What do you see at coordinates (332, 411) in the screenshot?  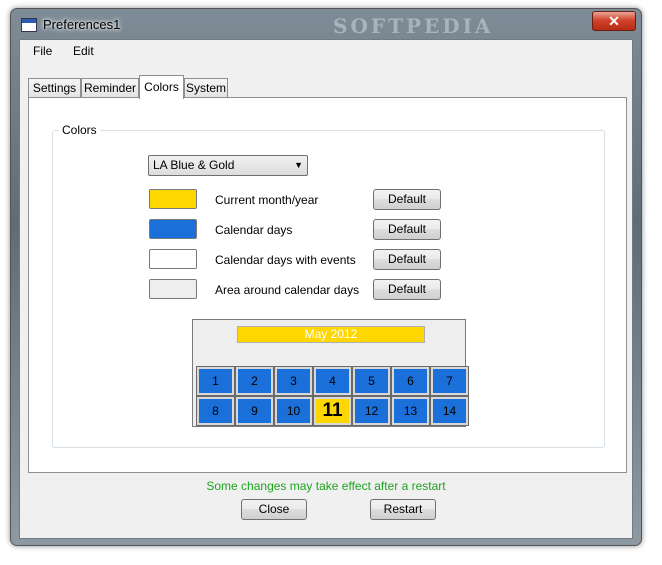 I see `preview-day-today: 11` at bounding box center [332, 411].